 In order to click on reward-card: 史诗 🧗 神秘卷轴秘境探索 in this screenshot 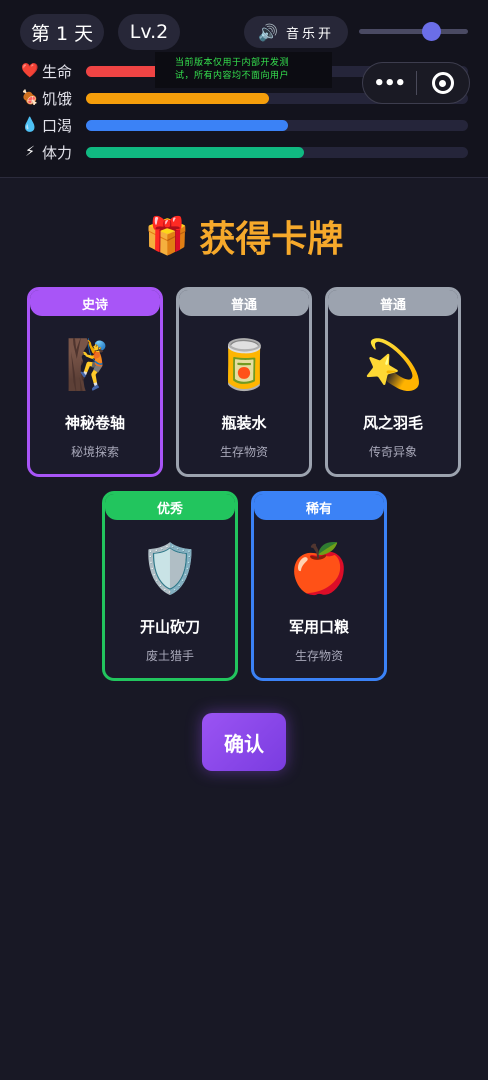, I will do `click(95, 382)`.